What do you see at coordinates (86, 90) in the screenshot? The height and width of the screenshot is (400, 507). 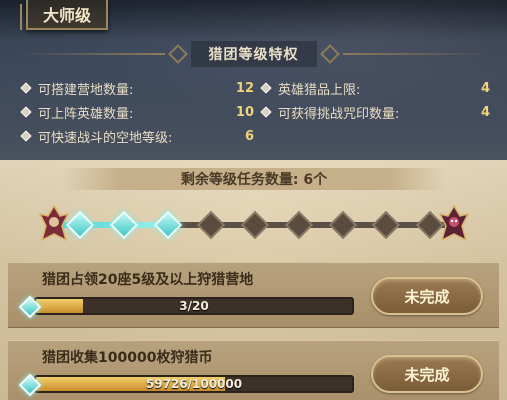 I see `benefit-label: 可搭建营地数量:` at bounding box center [86, 90].